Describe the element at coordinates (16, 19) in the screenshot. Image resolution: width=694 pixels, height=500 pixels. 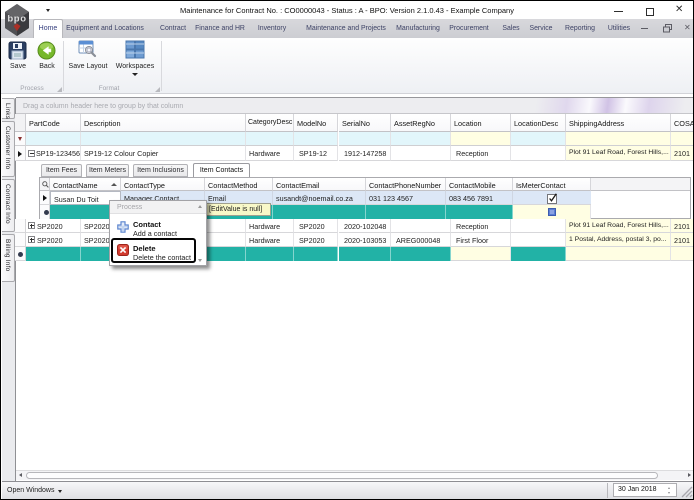
I see `svg-text: bpo` at that location.